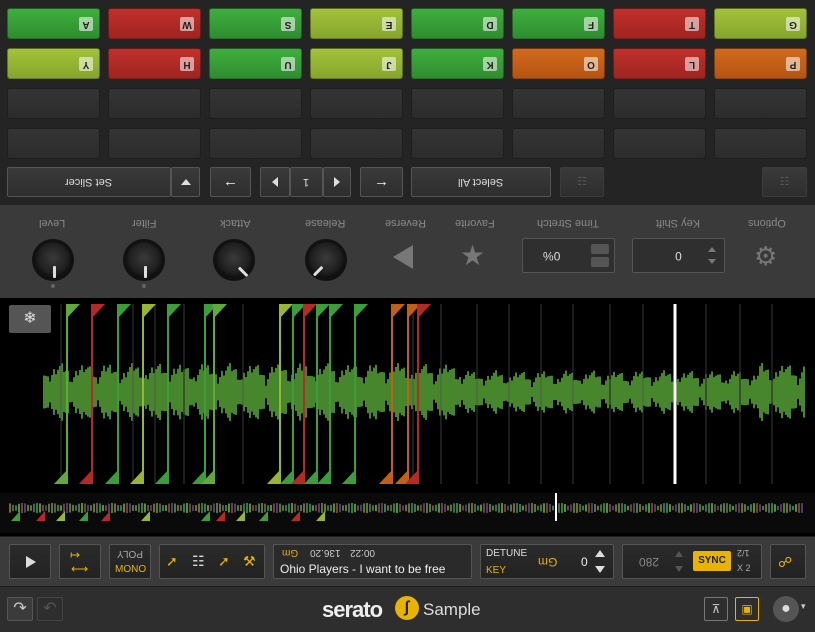 This screenshot has height=632, width=815. I want to click on play-button, so click(30, 561).